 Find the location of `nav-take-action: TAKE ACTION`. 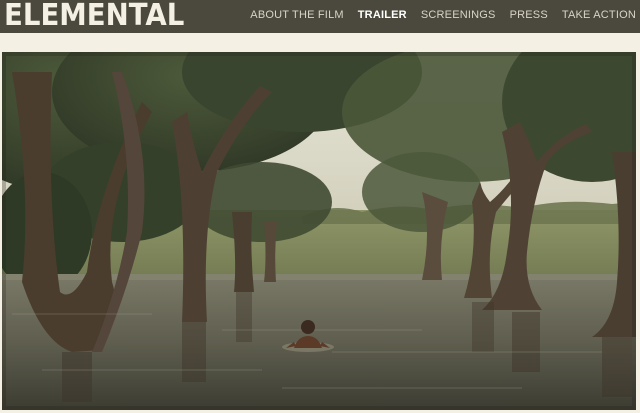

nav-take-action: TAKE ACTION is located at coordinates (599, 15).